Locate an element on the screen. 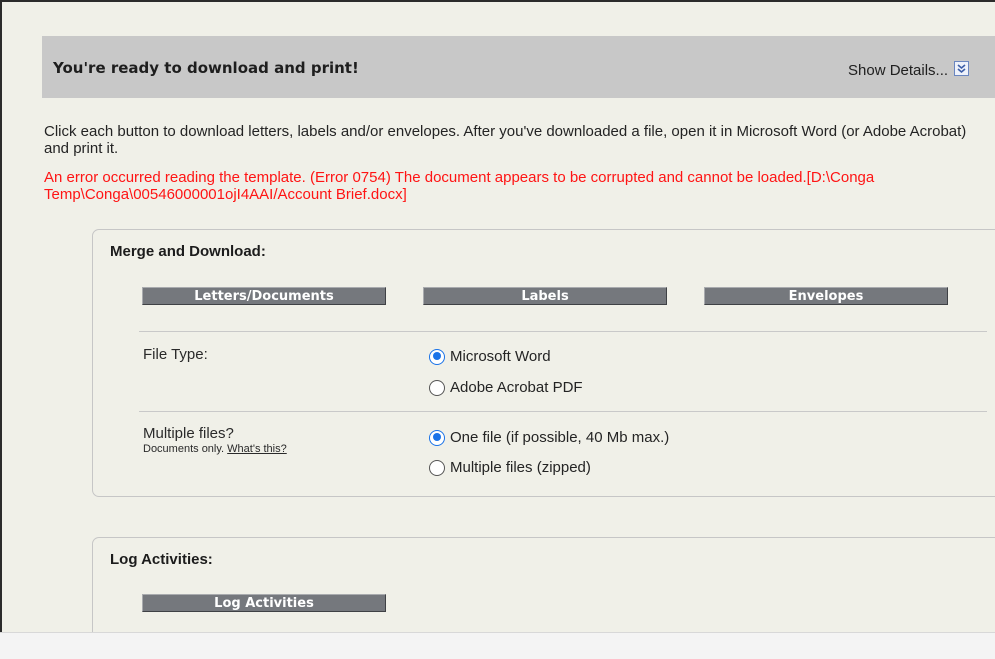 The image size is (995, 659). radio-label: Multiple files (zipped) is located at coordinates (520, 467).